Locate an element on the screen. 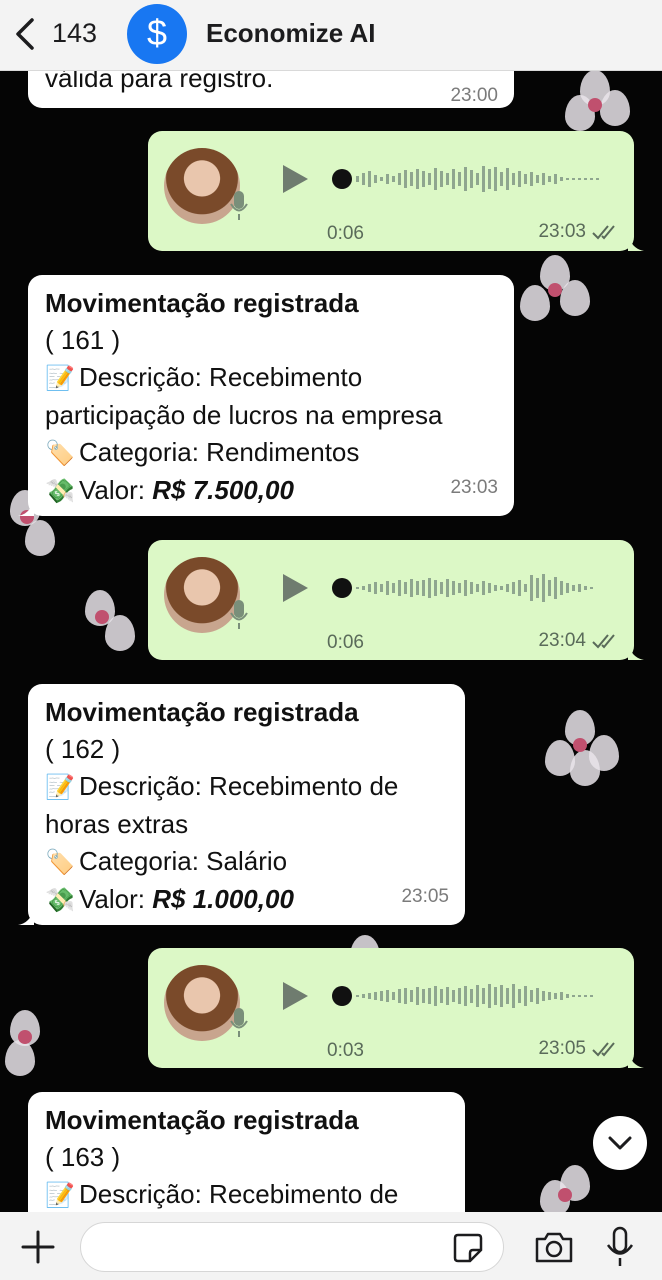  chevron-down-icon is located at coordinates (620, 1143).